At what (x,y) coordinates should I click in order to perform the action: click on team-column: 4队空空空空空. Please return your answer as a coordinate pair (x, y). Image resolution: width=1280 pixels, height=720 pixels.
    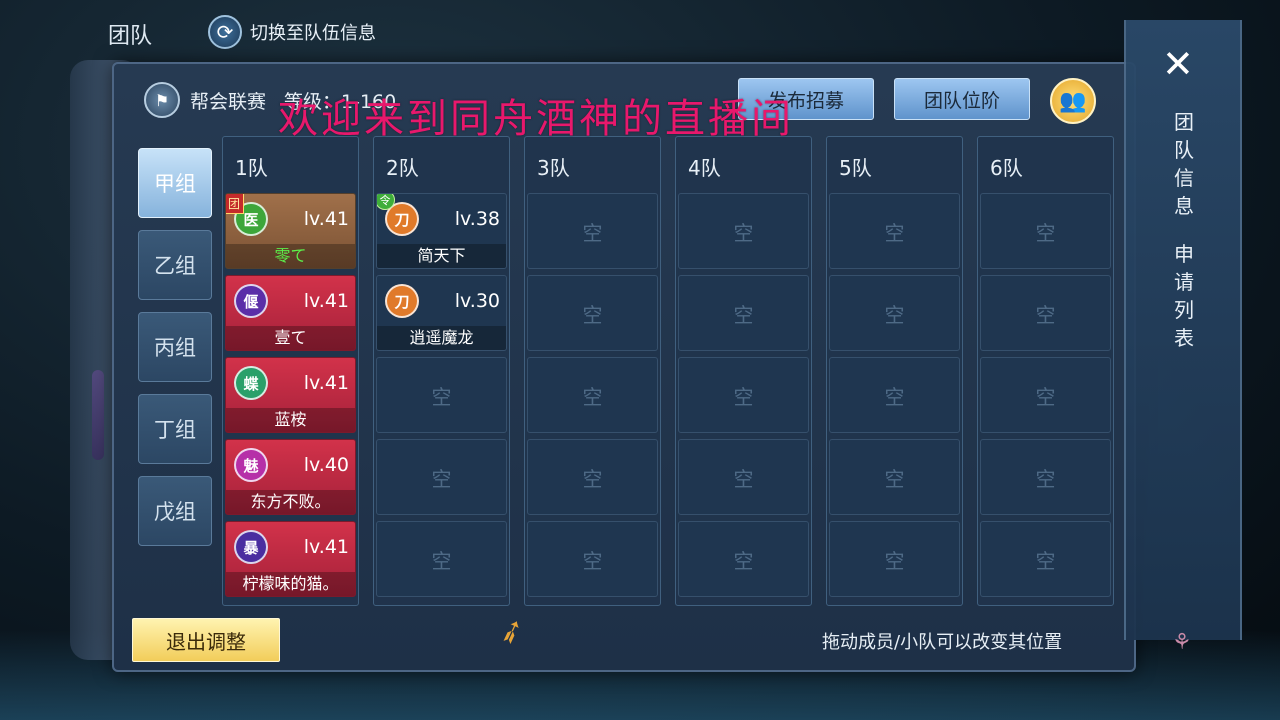
    Looking at the image, I should click on (743, 371).